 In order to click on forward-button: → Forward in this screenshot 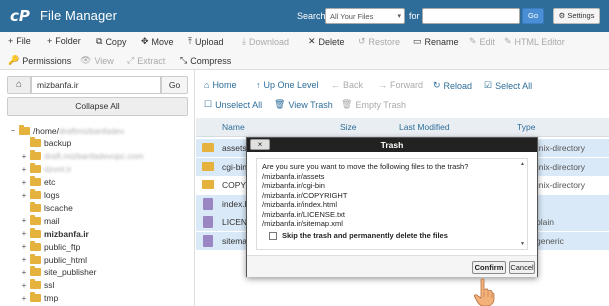, I will do `click(400, 85)`.